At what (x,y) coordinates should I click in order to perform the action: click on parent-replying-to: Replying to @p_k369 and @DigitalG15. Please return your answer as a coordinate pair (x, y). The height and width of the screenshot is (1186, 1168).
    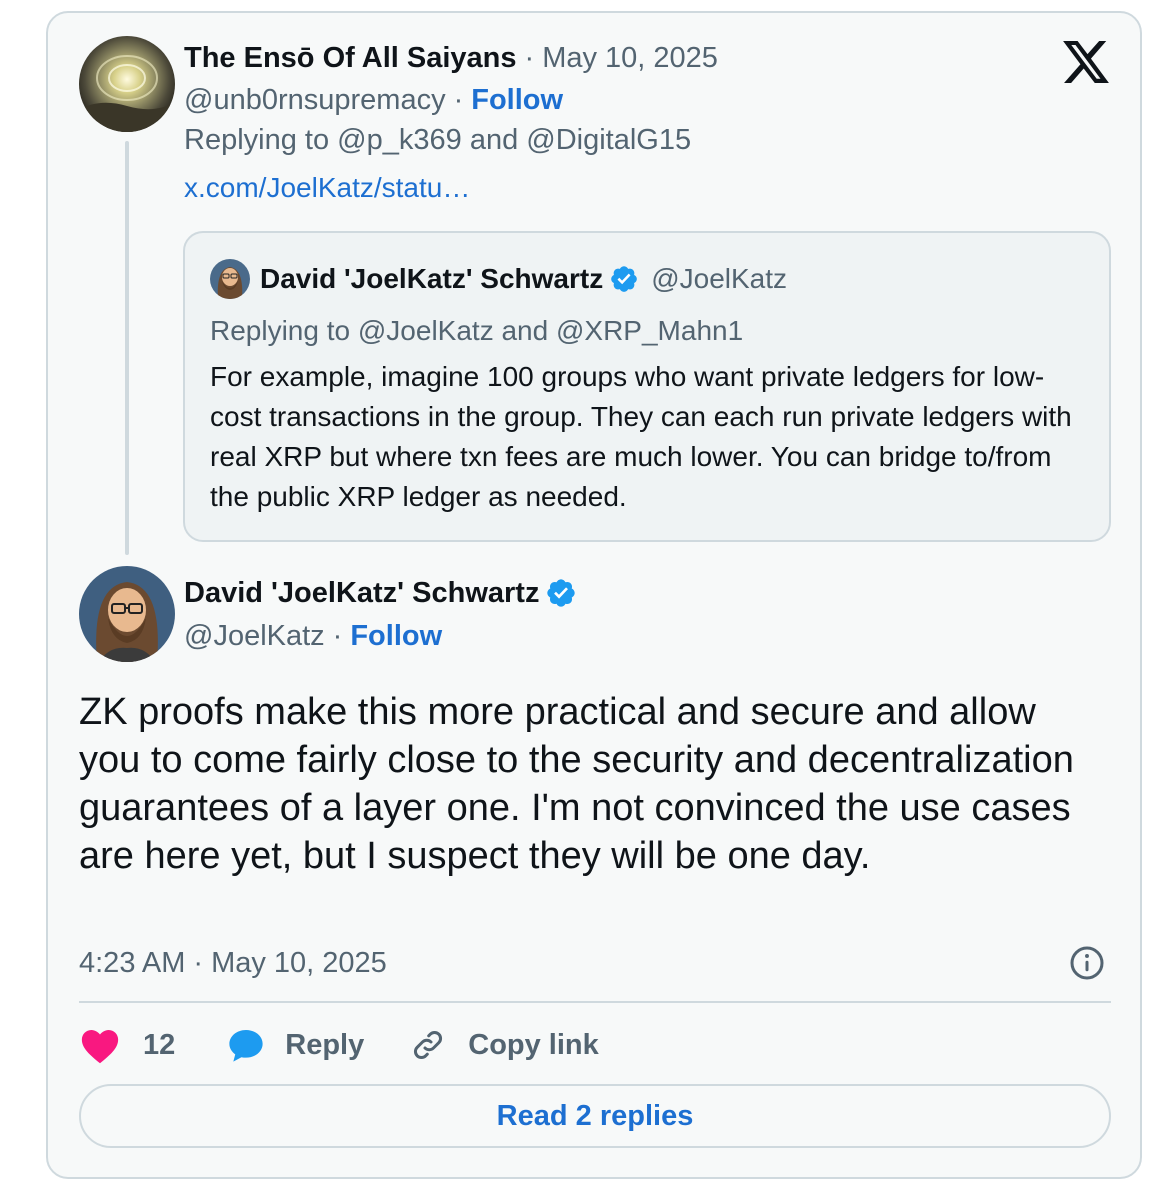
    Looking at the image, I should click on (437, 140).